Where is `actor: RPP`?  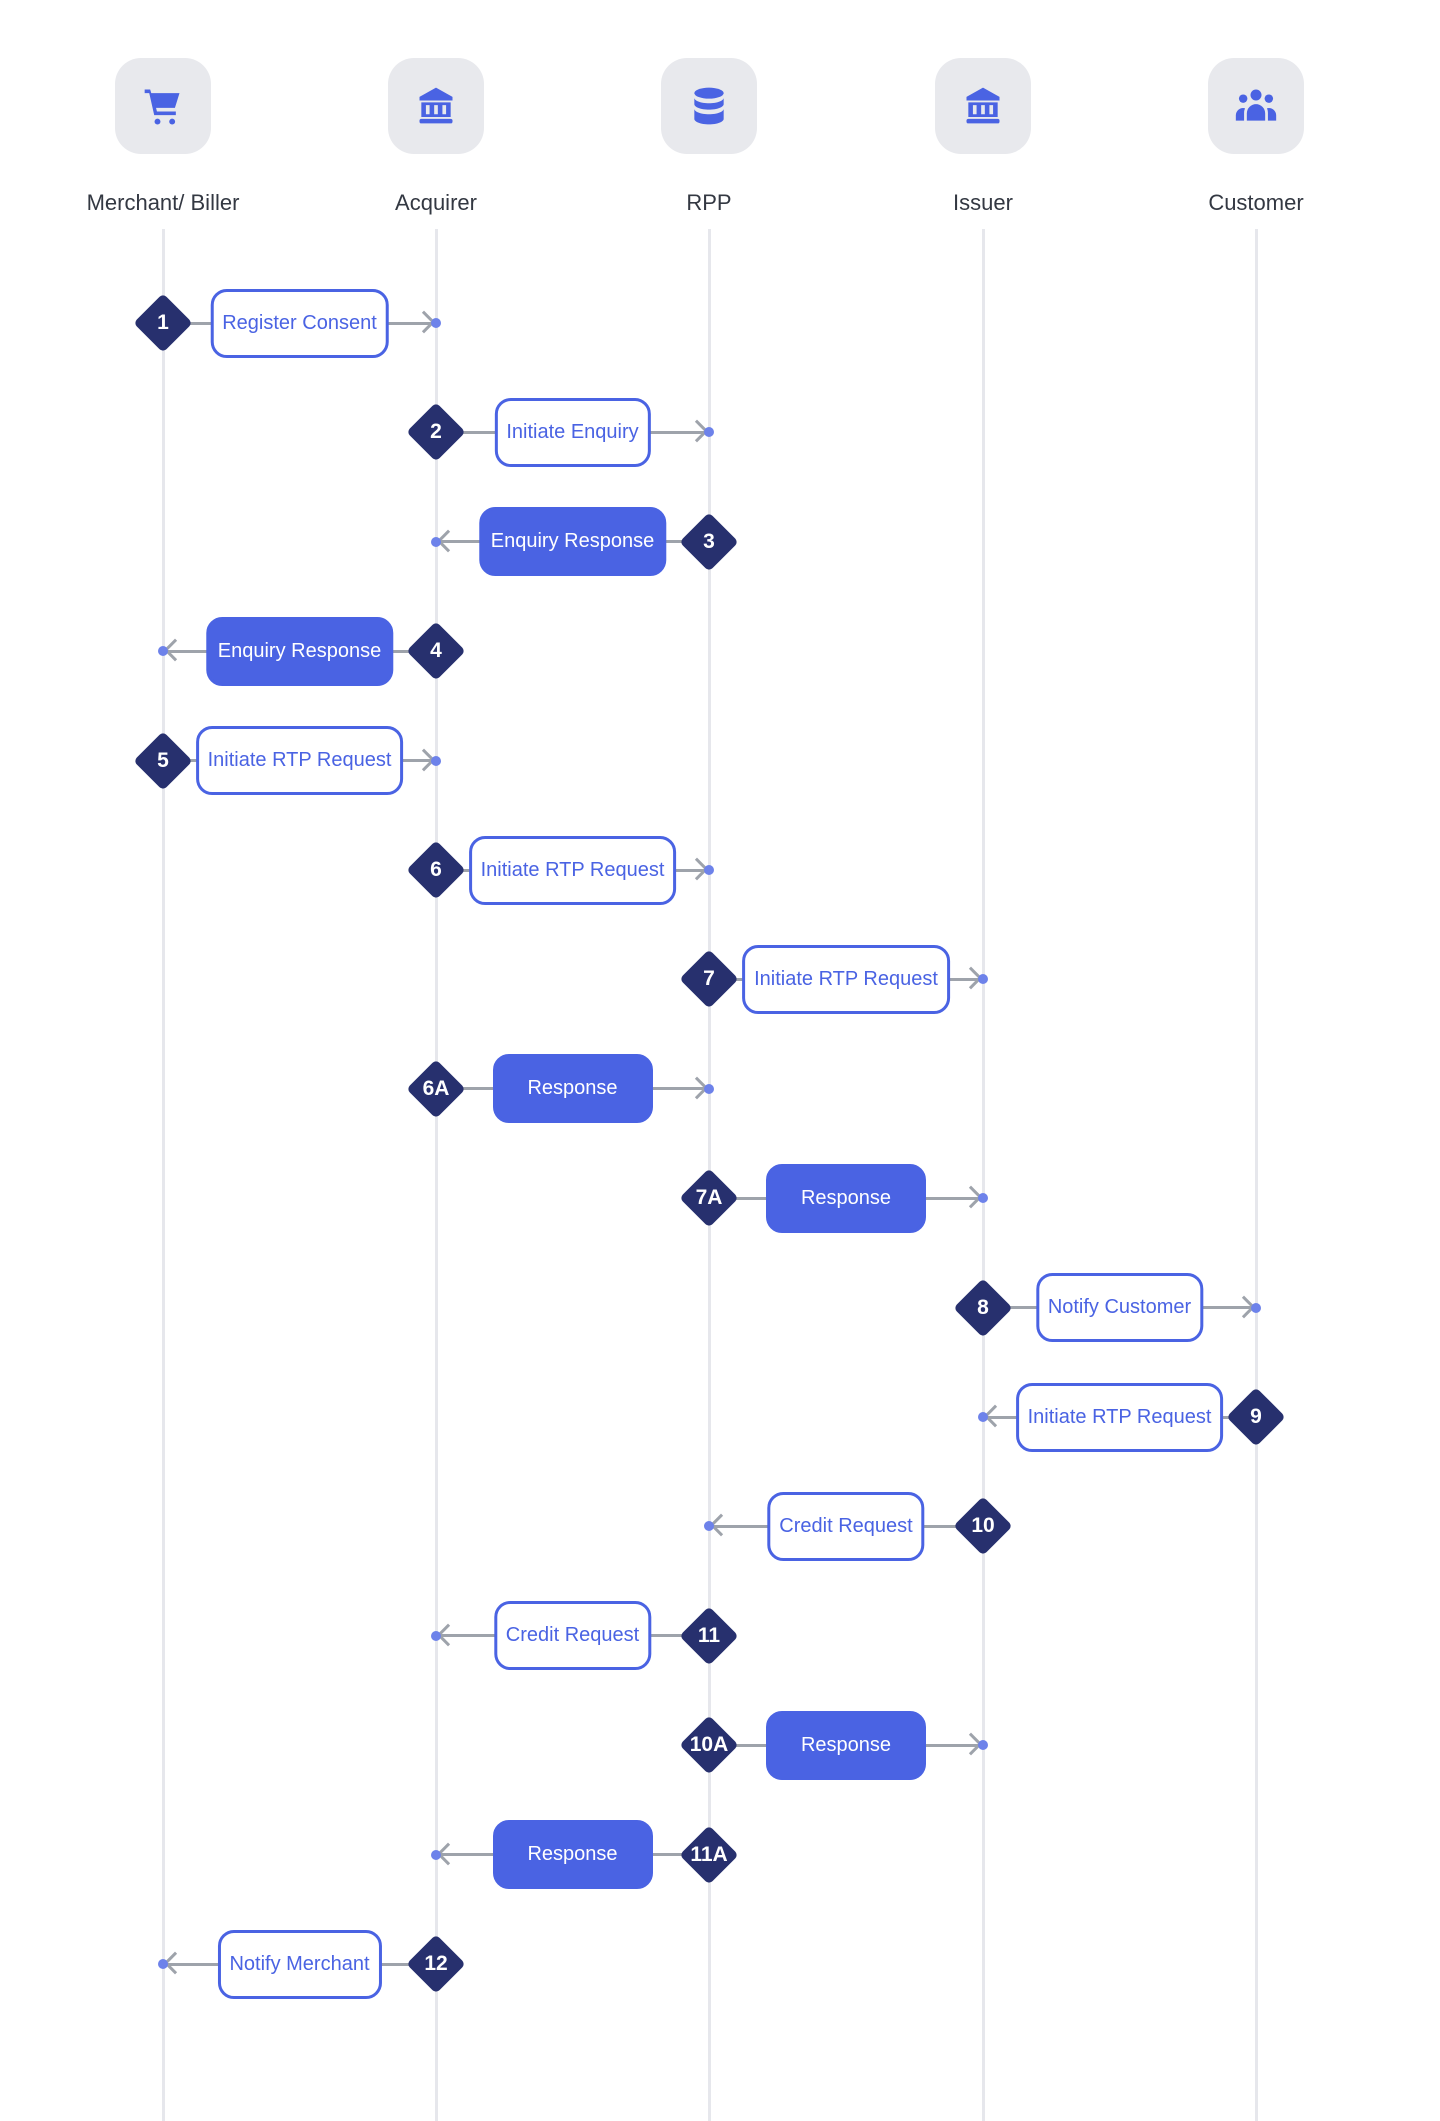 actor: RPP is located at coordinates (709, 137).